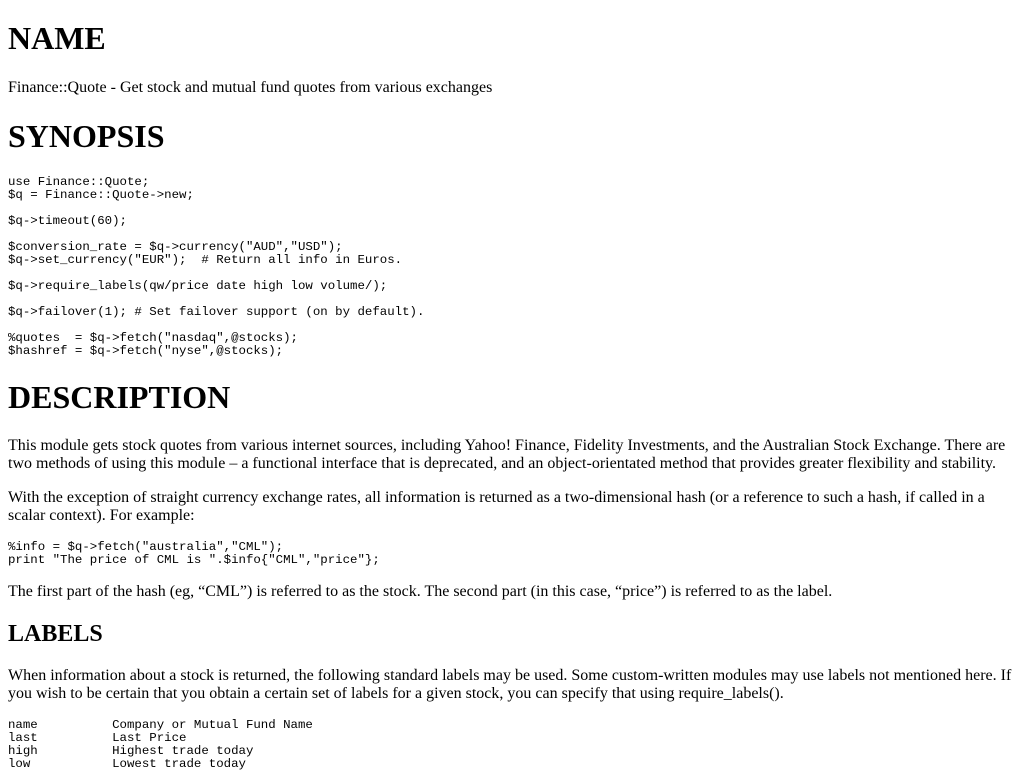 This screenshot has height=784, width=1024. Describe the element at coordinates (127, 764) in the screenshot. I see `code-line: low Lowest trade today` at that location.